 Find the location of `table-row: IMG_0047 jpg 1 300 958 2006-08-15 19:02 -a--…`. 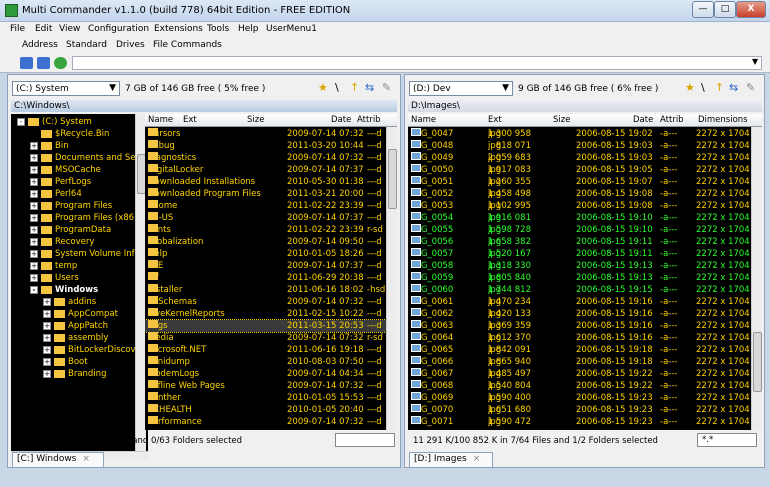

table-row: IMG_0047 jpg 1 300 958 2006-08-15 19:02 -a--… is located at coordinates (579, 134).